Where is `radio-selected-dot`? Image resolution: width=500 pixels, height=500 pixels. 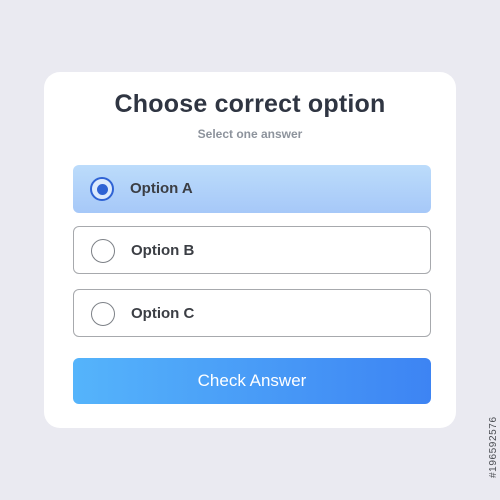
radio-selected-dot is located at coordinates (102, 189).